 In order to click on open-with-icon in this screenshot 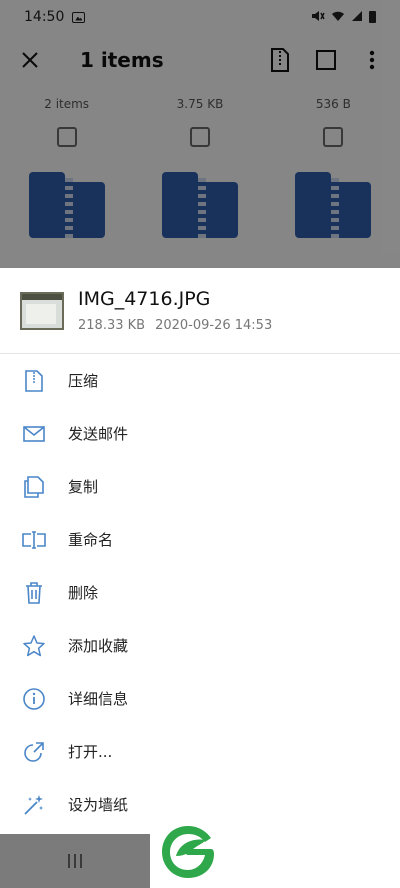, I will do `click(34, 752)`.